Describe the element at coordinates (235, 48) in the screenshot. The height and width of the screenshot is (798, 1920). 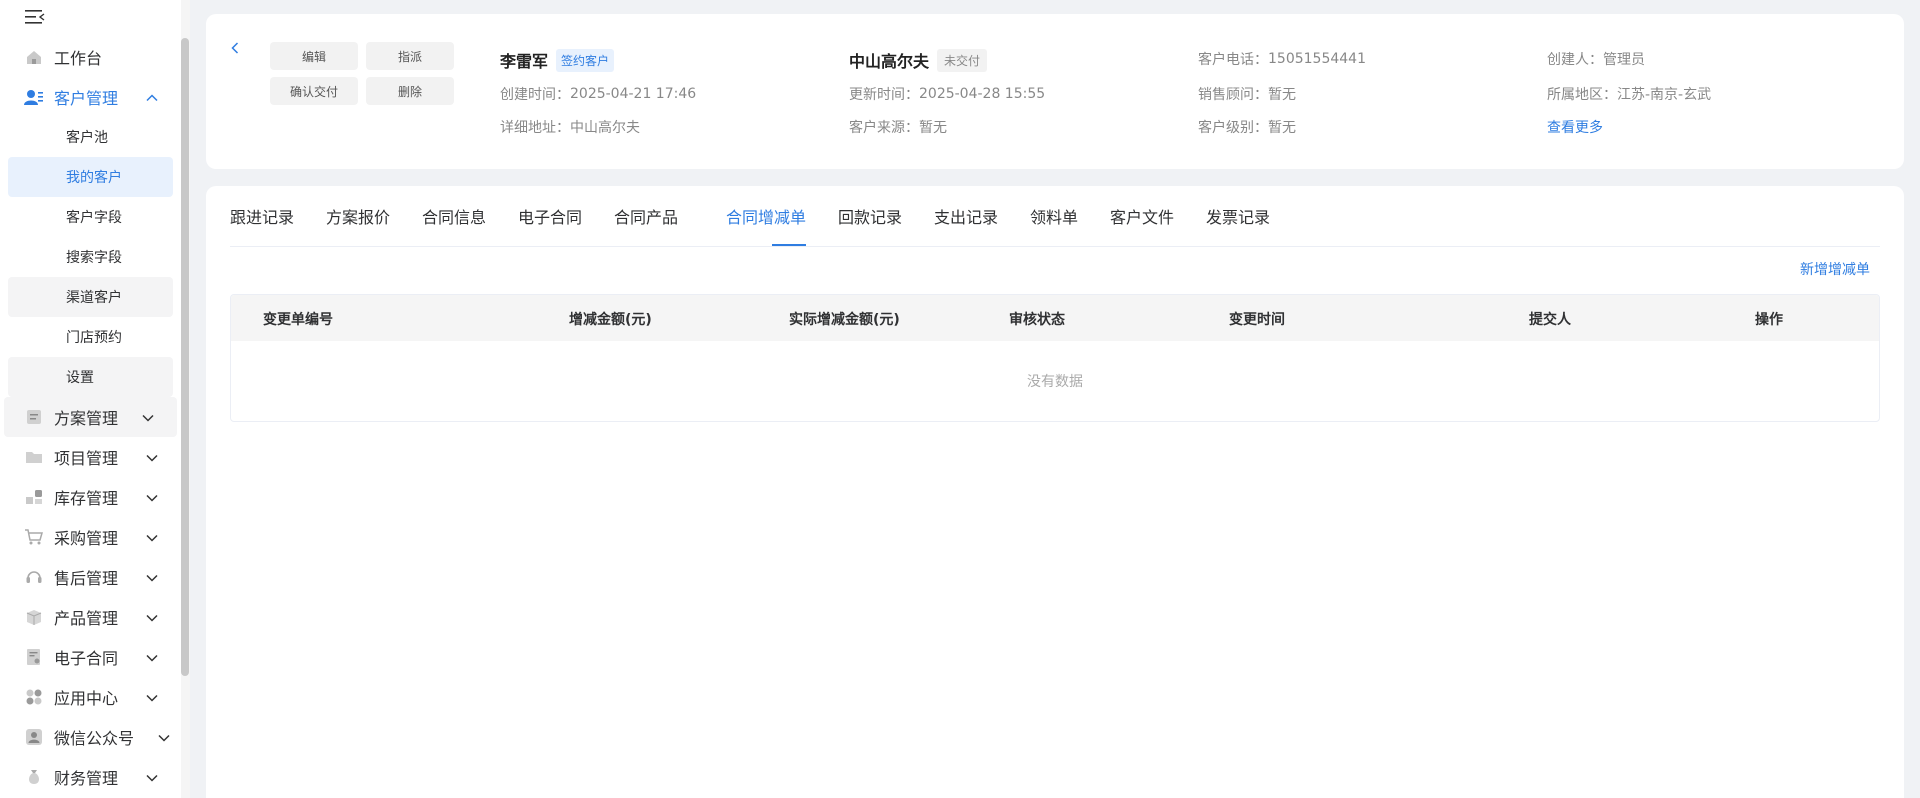
I see `back-chevron-icon` at that location.